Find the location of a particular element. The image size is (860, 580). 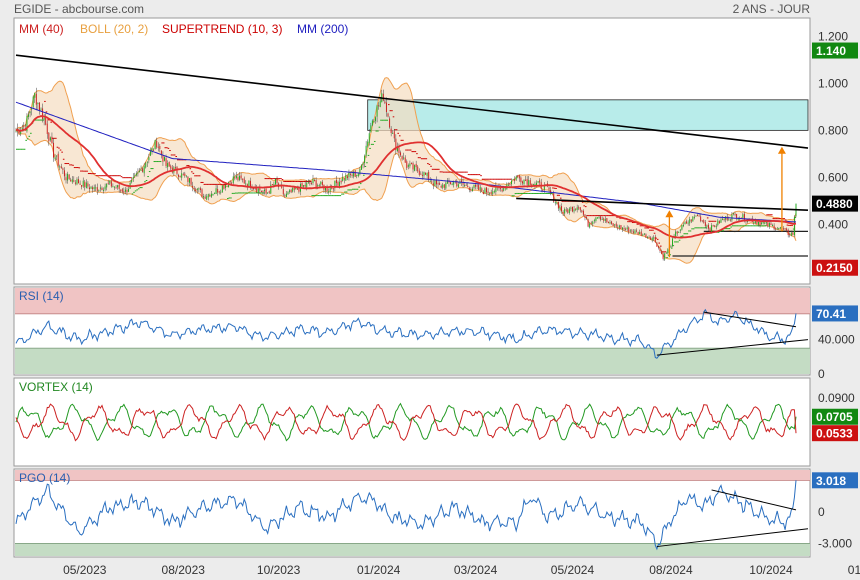

rsi-title: RSI (14) is located at coordinates (41, 296).